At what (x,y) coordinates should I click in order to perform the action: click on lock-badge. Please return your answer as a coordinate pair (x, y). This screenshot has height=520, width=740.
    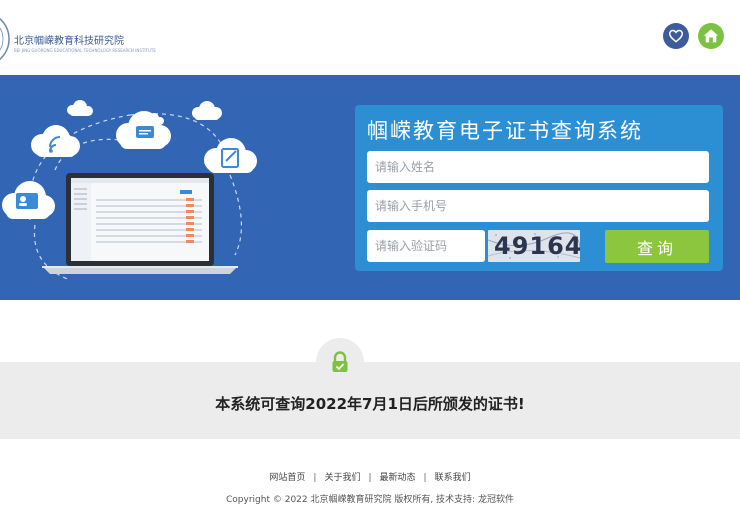
    Looking at the image, I should click on (340, 362).